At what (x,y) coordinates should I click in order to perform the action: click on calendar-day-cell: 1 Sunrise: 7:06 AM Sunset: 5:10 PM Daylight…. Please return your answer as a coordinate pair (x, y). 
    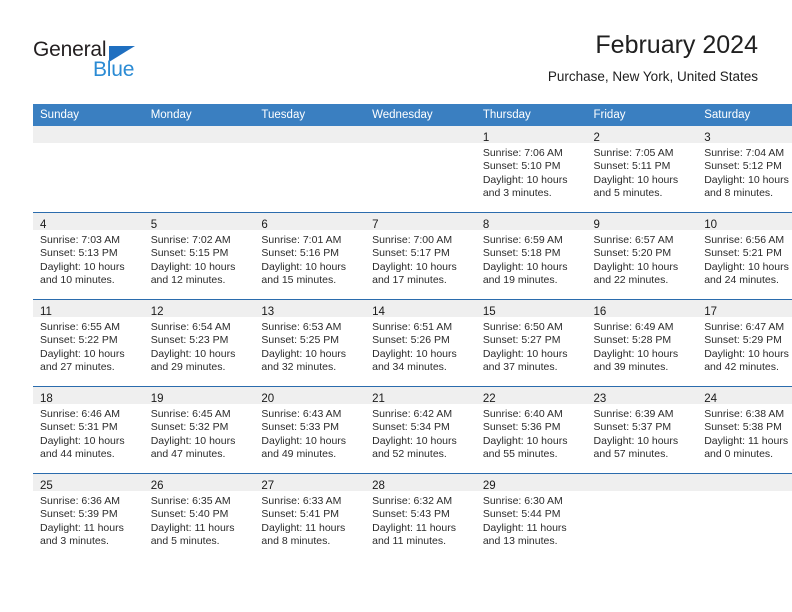
    Looking at the image, I should click on (531, 169).